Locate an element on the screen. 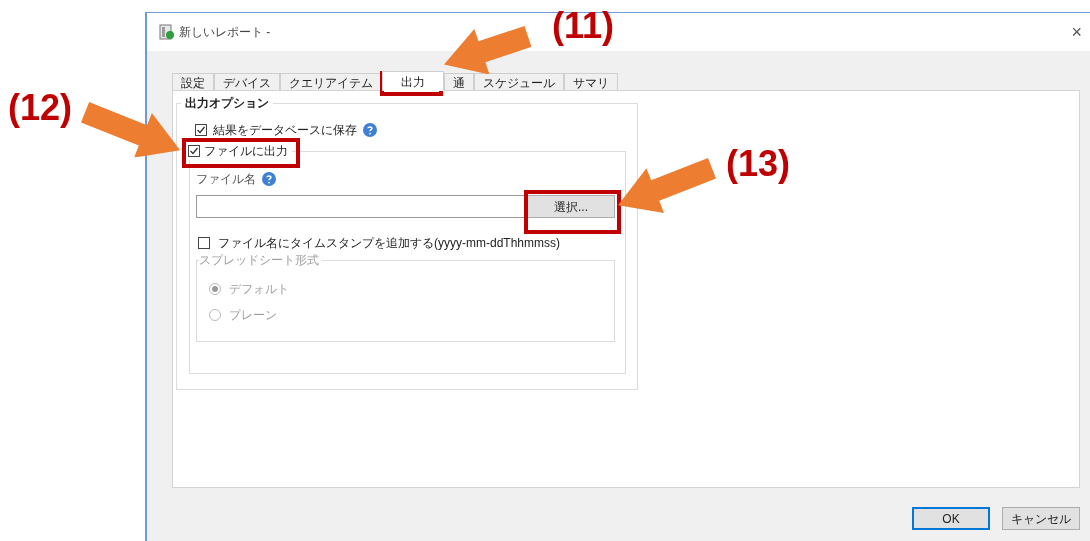  tab: 出力 is located at coordinates (413, 81).